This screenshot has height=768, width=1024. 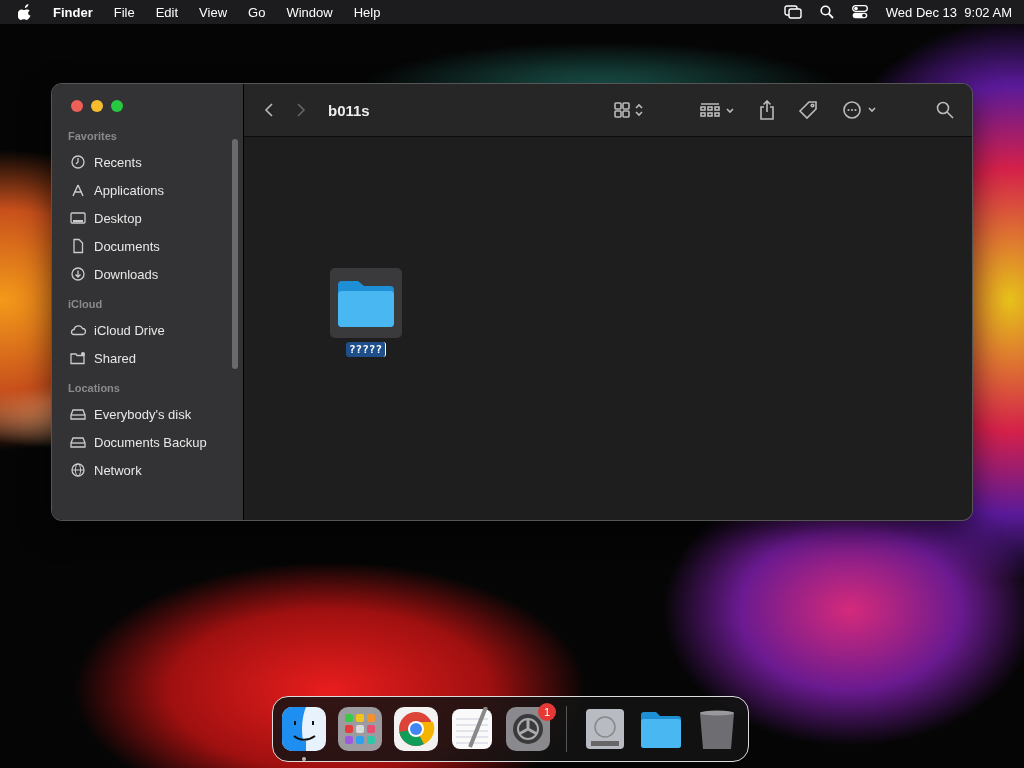 I want to click on download-icon, so click(x=78, y=274).